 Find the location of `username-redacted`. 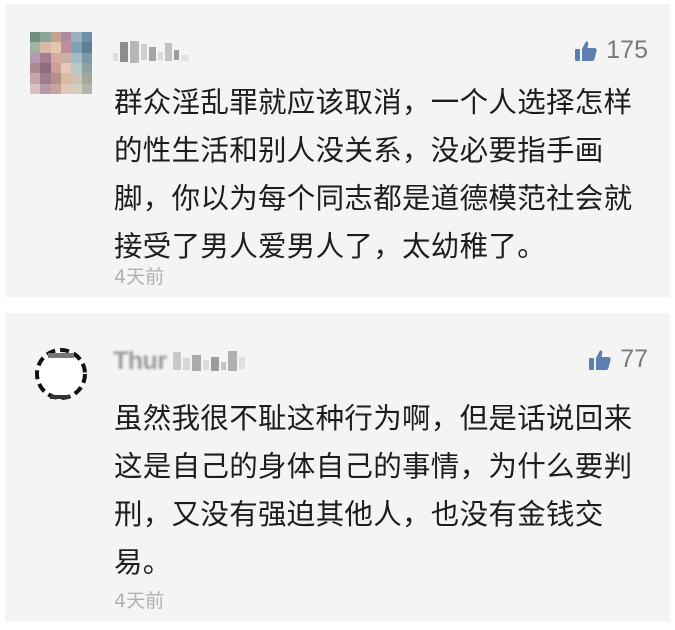

username-redacted is located at coordinates (152, 52).